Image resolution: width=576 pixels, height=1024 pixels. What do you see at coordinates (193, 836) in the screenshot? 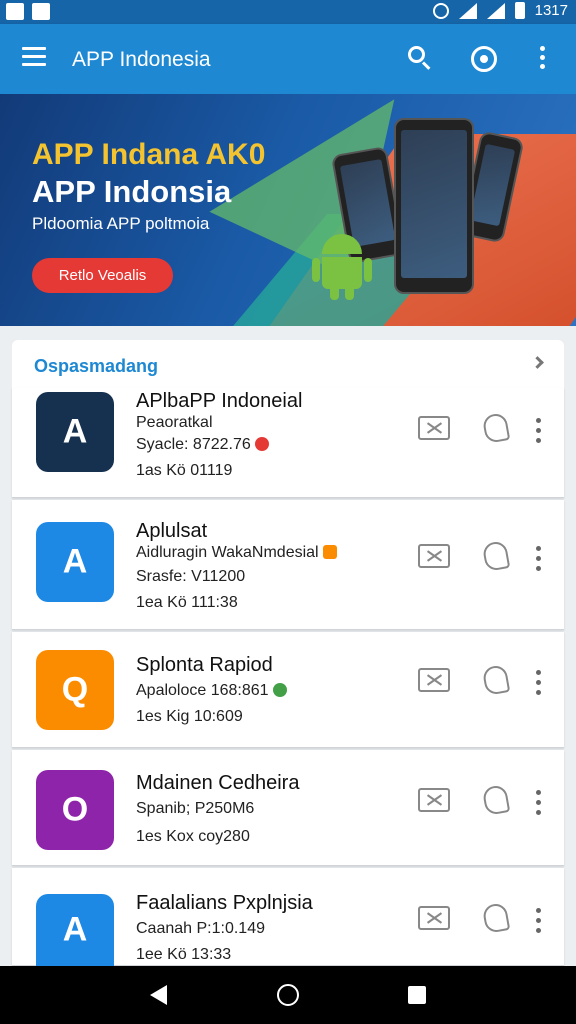
I see `app-updated: 1es Kox coy280` at bounding box center [193, 836].